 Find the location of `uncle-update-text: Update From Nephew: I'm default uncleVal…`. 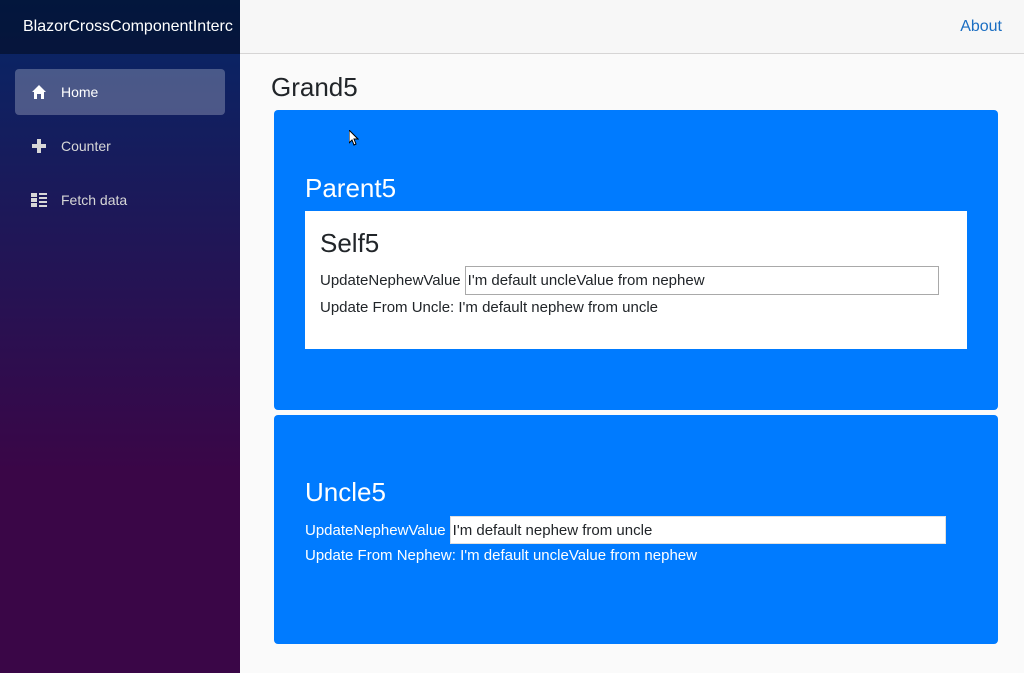

uncle-update-text: Update From Nephew: I'm default uncleVal… is located at coordinates (501, 555).